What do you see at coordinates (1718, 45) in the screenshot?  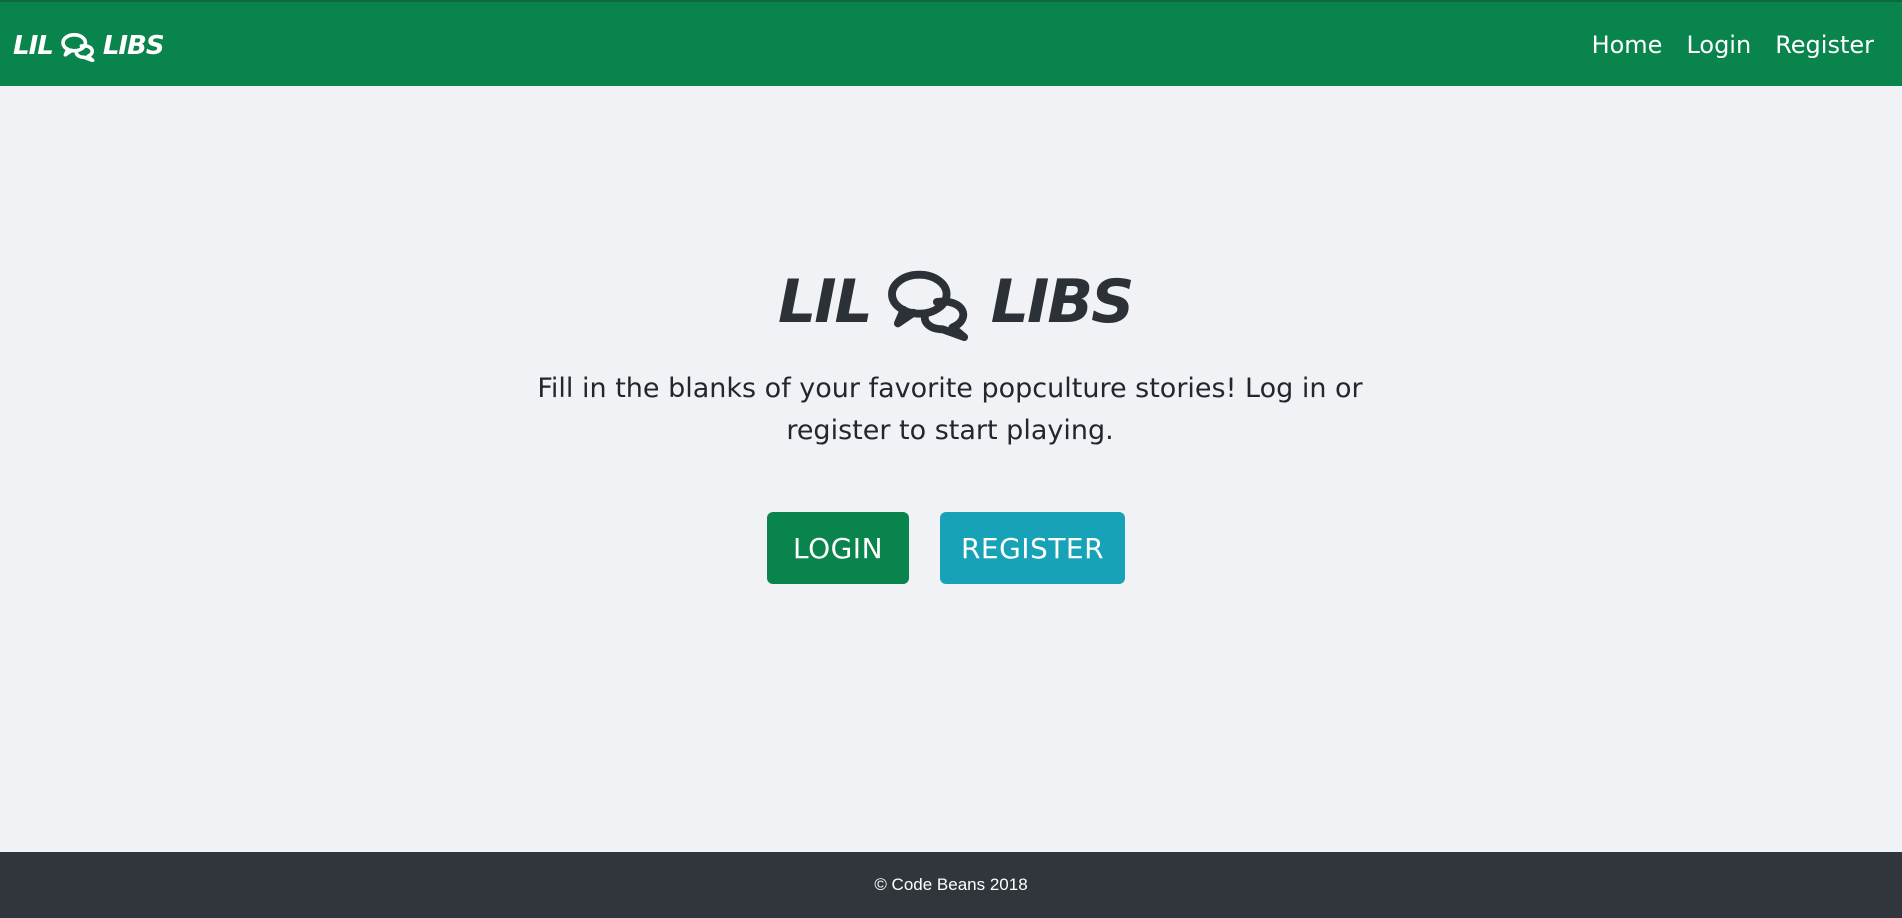 I see `nav-link-login: Login` at bounding box center [1718, 45].